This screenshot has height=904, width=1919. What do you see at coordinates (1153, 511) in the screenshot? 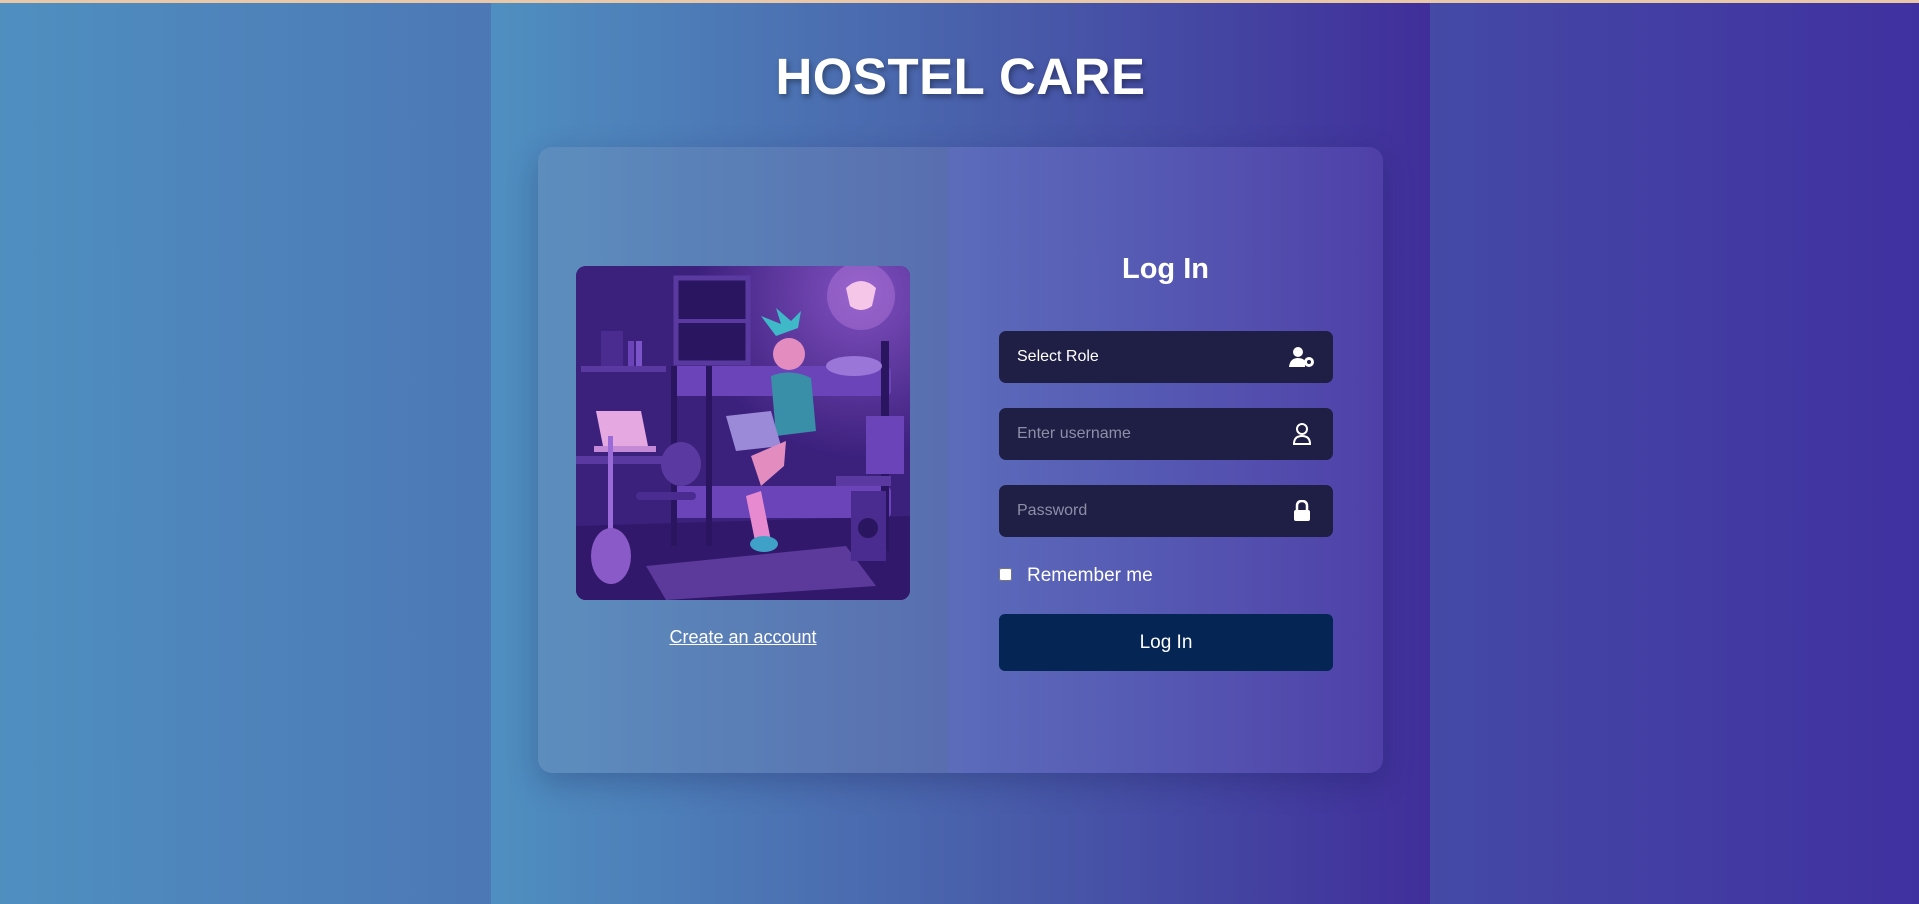
I see `password-input` at bounding box center [1153, 511].